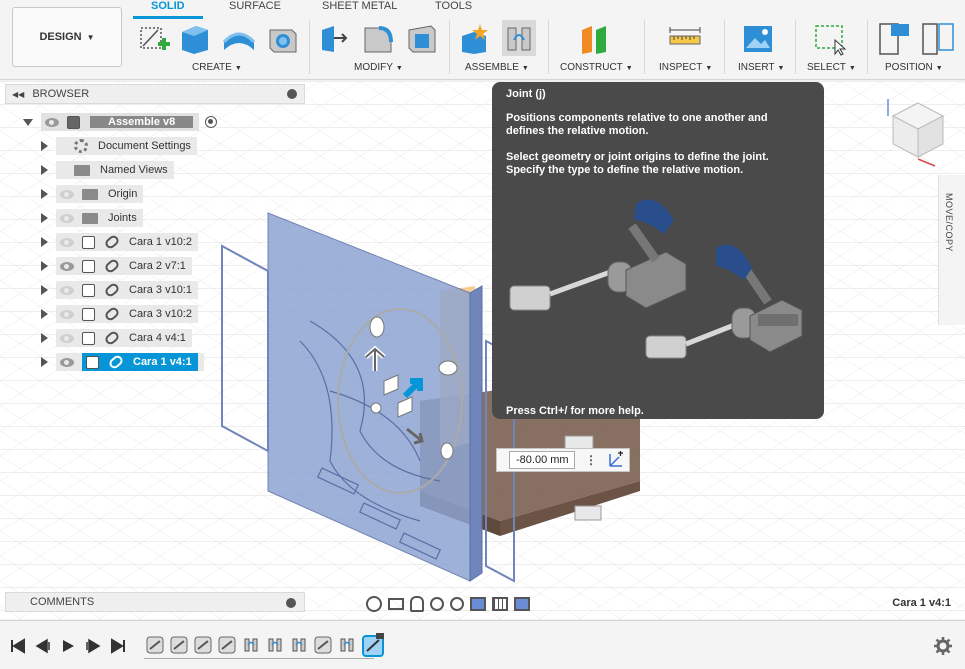 Image resolution: width=965 pixels, height=669 pixels. What do you see at coordinates (119, 146) in the screenshot?
I see `browser-item-document-settings: Document Settings` at bounding box center [119, 146].